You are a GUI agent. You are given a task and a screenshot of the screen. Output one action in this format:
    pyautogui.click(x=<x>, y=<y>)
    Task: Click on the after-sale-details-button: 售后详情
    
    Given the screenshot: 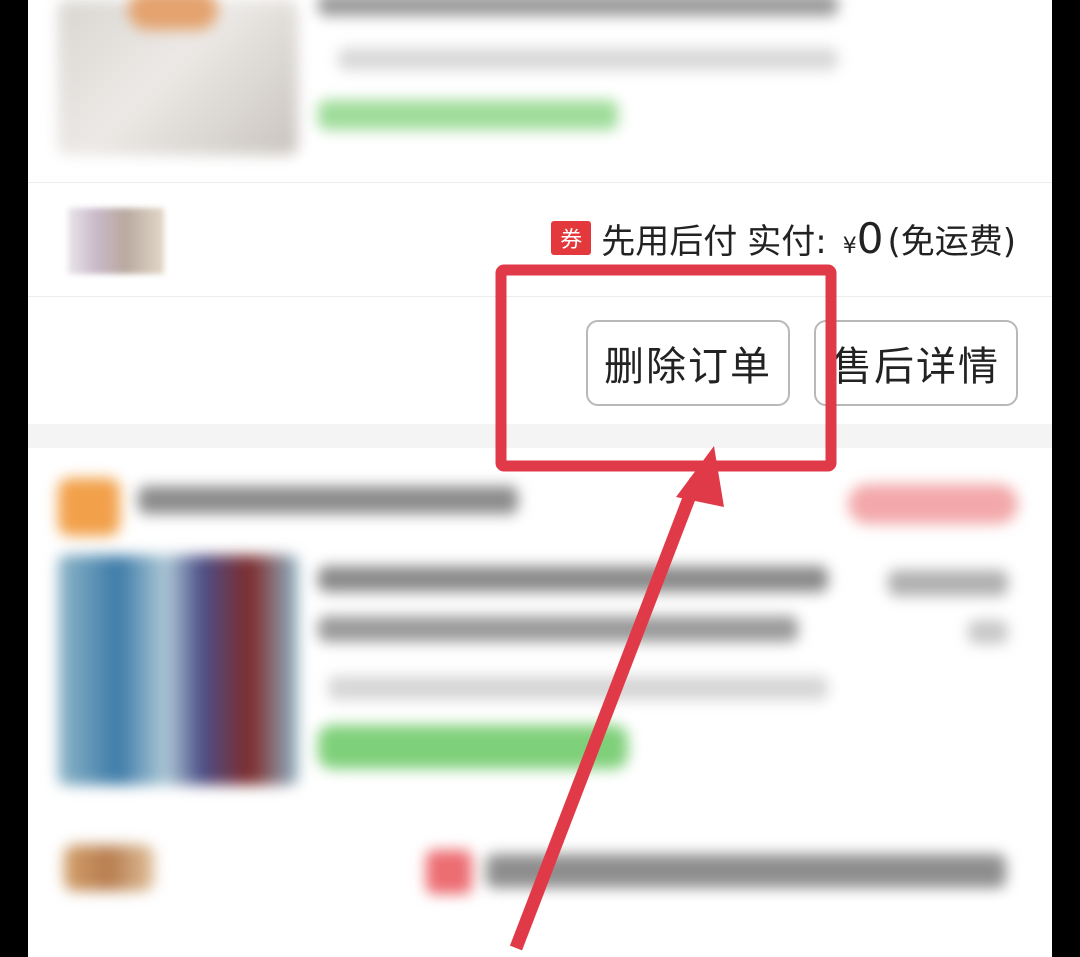 What is the action you would take?
    pyautogui.click(x=916, y=363)
    